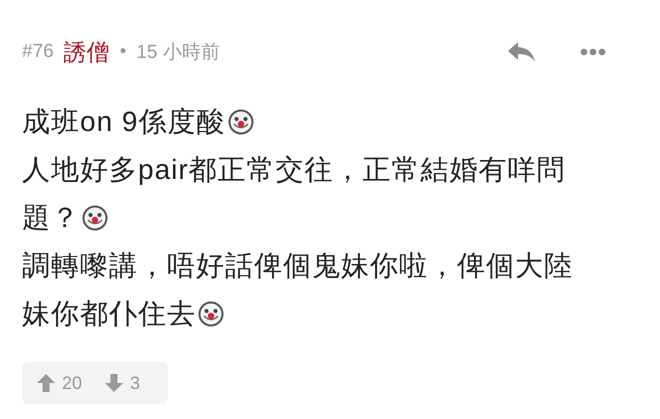 Image resolution: width=660 pixels, height=419 pixels. Describe the element at coordinates (178, 53) in the screenshot. I see `post-time: 15 小時前` at that location.